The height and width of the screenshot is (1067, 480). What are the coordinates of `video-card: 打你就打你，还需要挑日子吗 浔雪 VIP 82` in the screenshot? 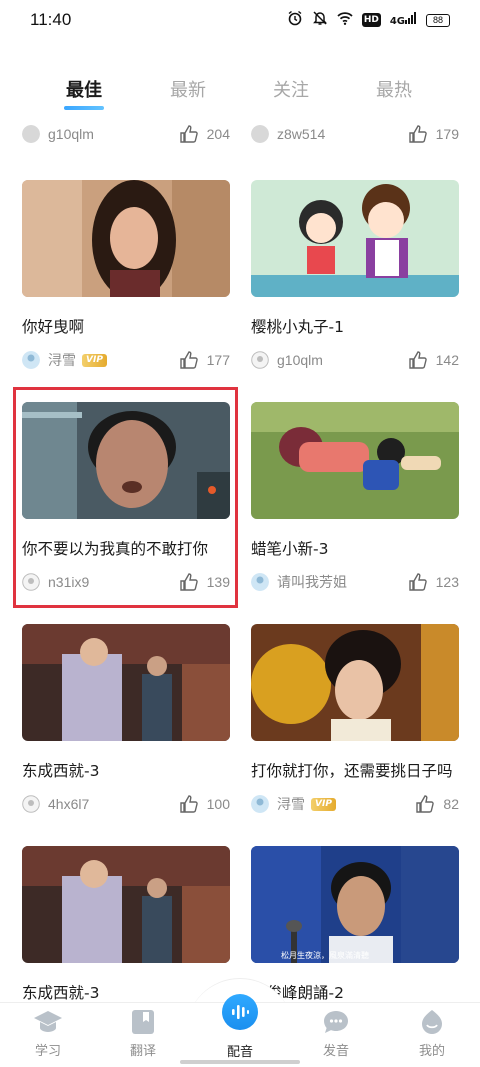 It's located at (355, 718).